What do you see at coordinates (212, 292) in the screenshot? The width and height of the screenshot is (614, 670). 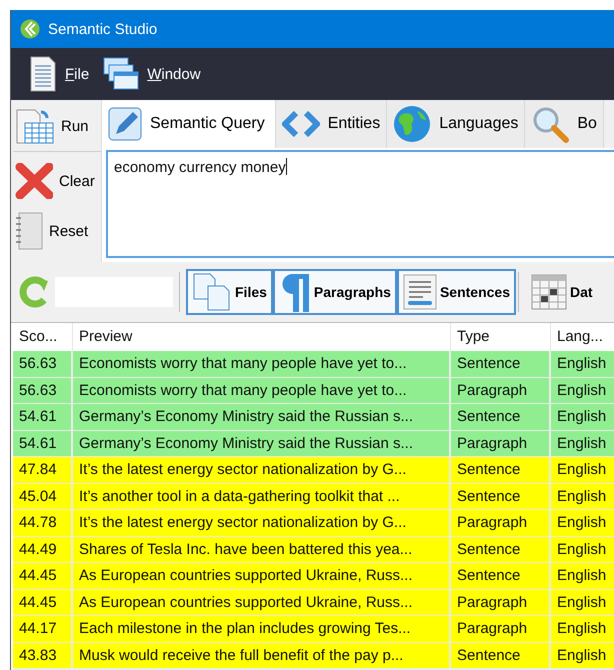 I see `documents-icon` at bounding box center [212, 292].